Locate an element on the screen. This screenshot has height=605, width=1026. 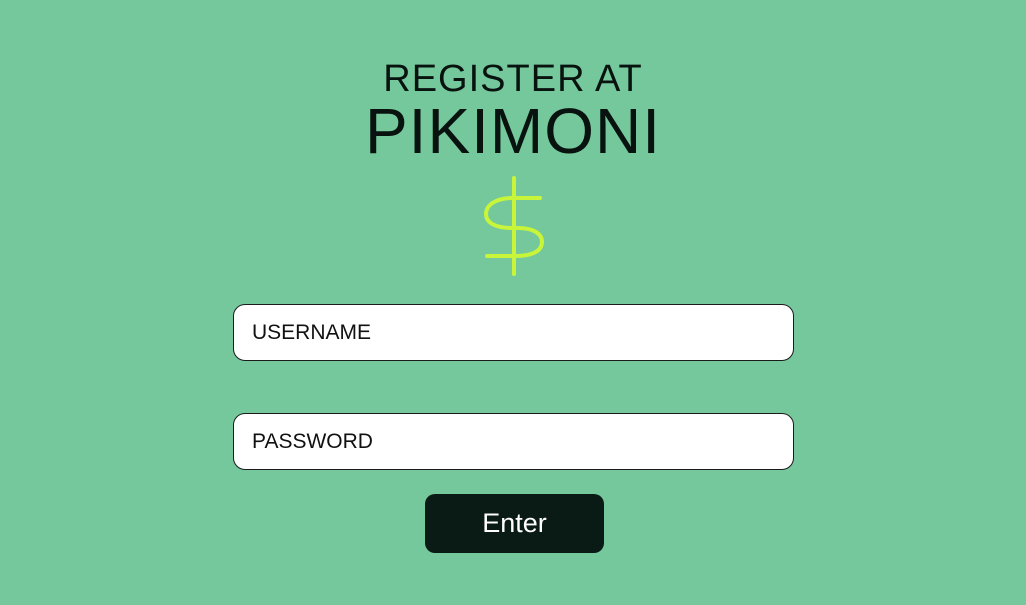
page-title-brand: PIKIMONI is located at coordinates (513, 131).